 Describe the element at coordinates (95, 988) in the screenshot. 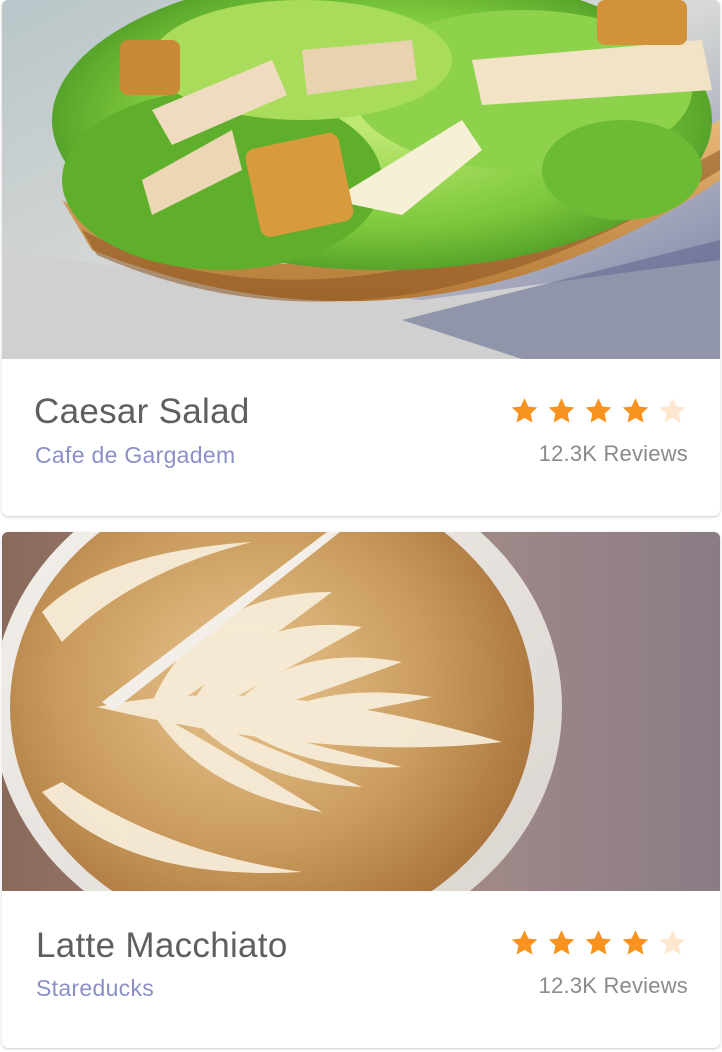

I see `restaurant-name: Stareducks` at that location.